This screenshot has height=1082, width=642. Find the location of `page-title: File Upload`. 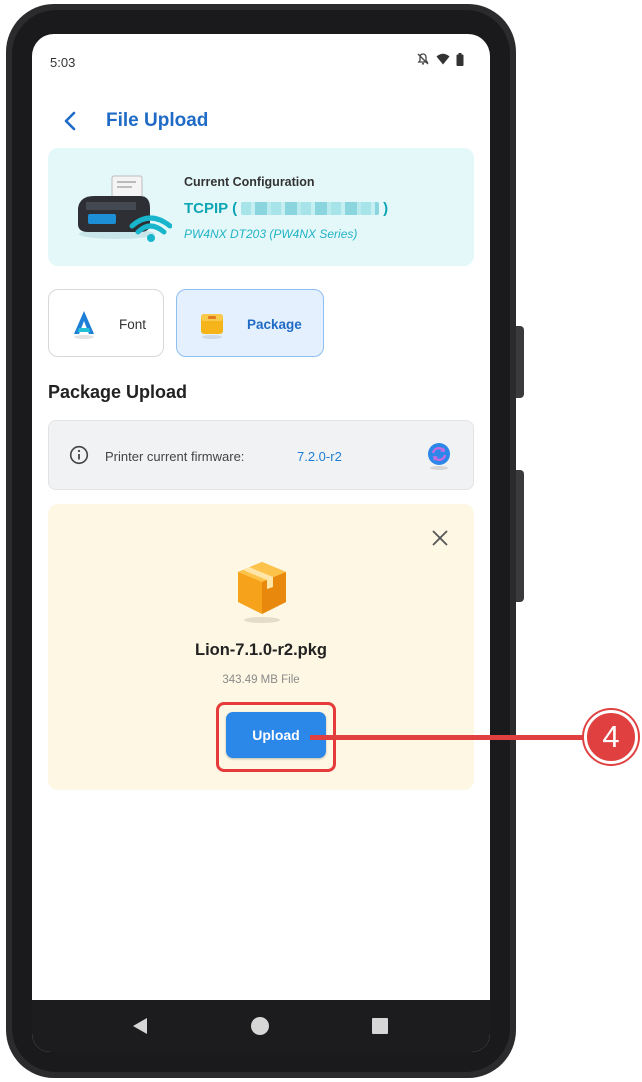

page-title: File Upload is located at coordinates (157, 120).